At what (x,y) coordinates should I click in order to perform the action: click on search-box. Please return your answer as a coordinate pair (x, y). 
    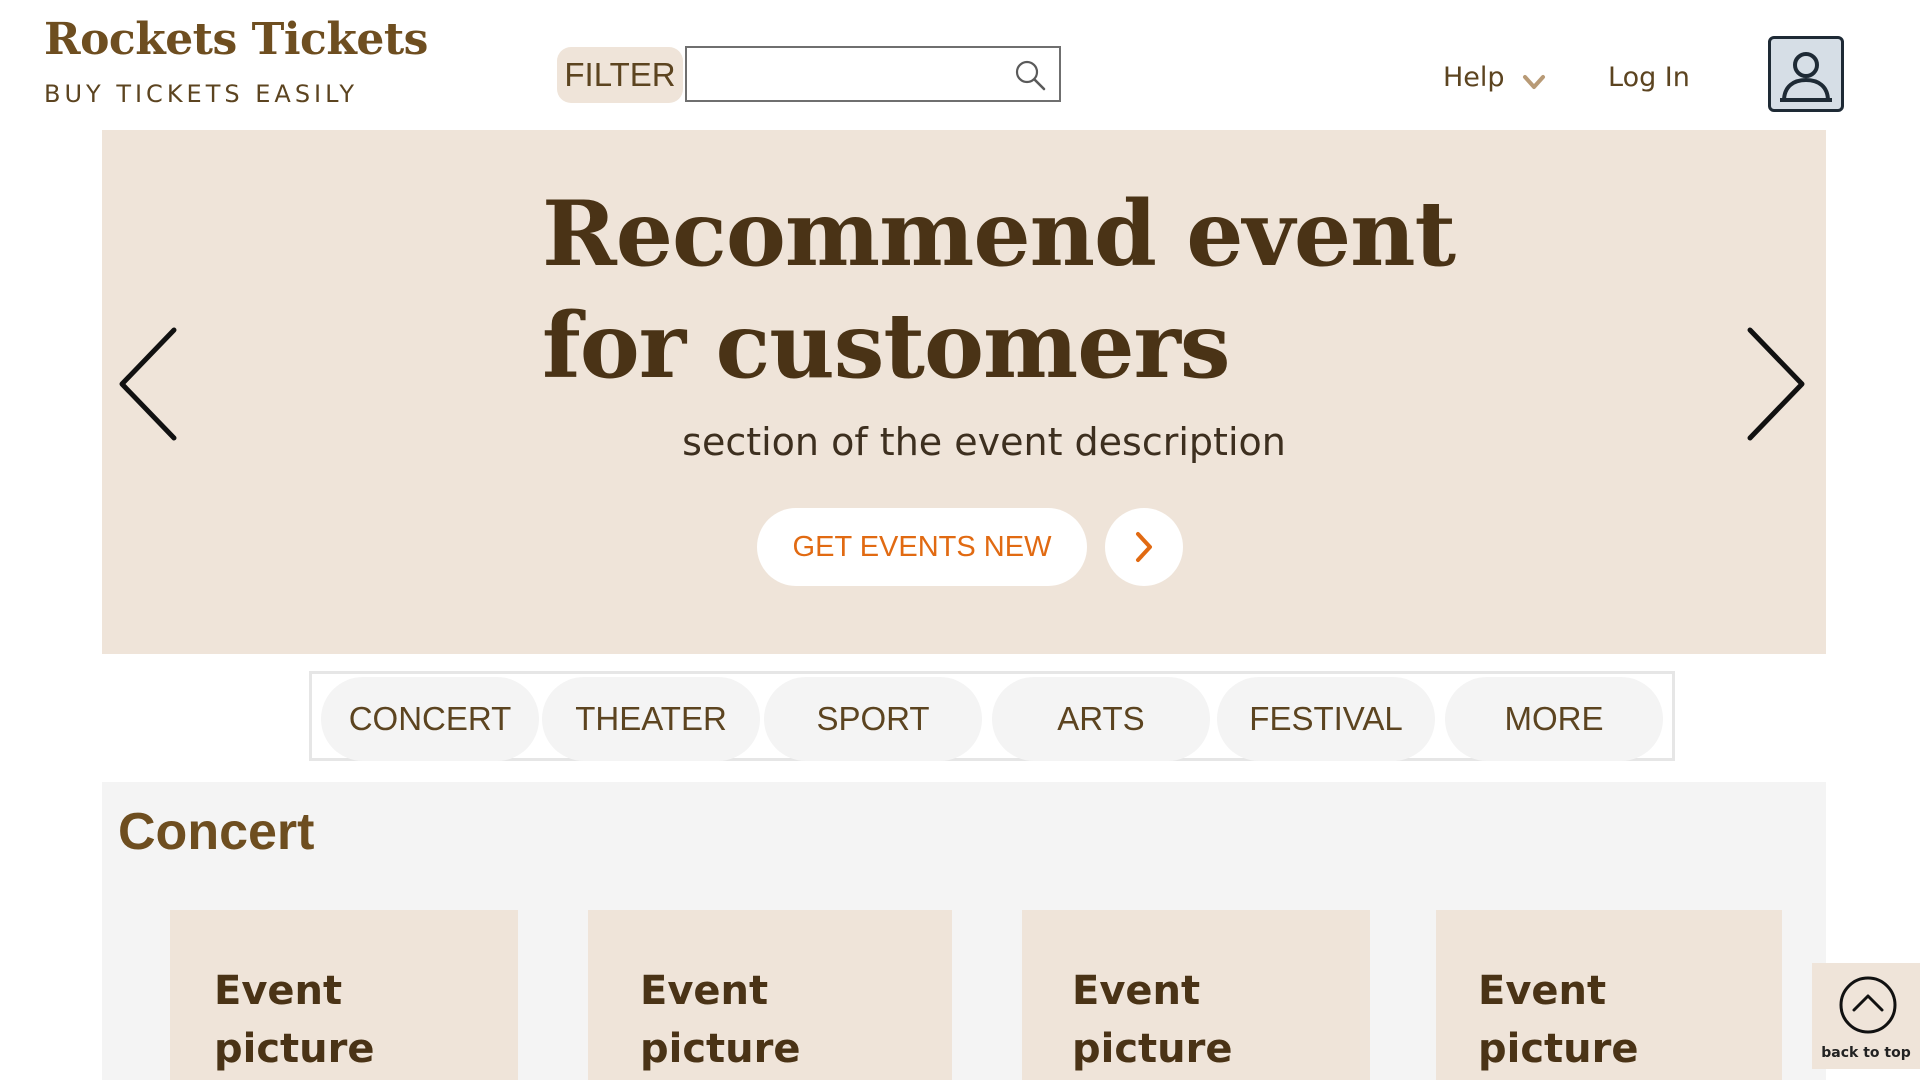
    Looking at the image, I should click on (873, 74).